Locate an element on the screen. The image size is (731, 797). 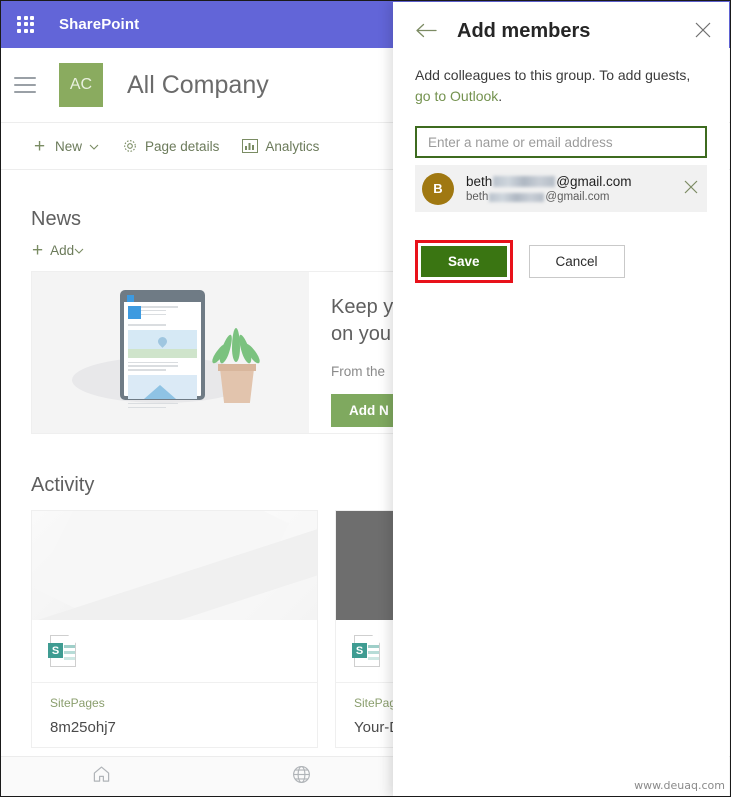
add-news-link: + Add is located at coordinates (58, 250).